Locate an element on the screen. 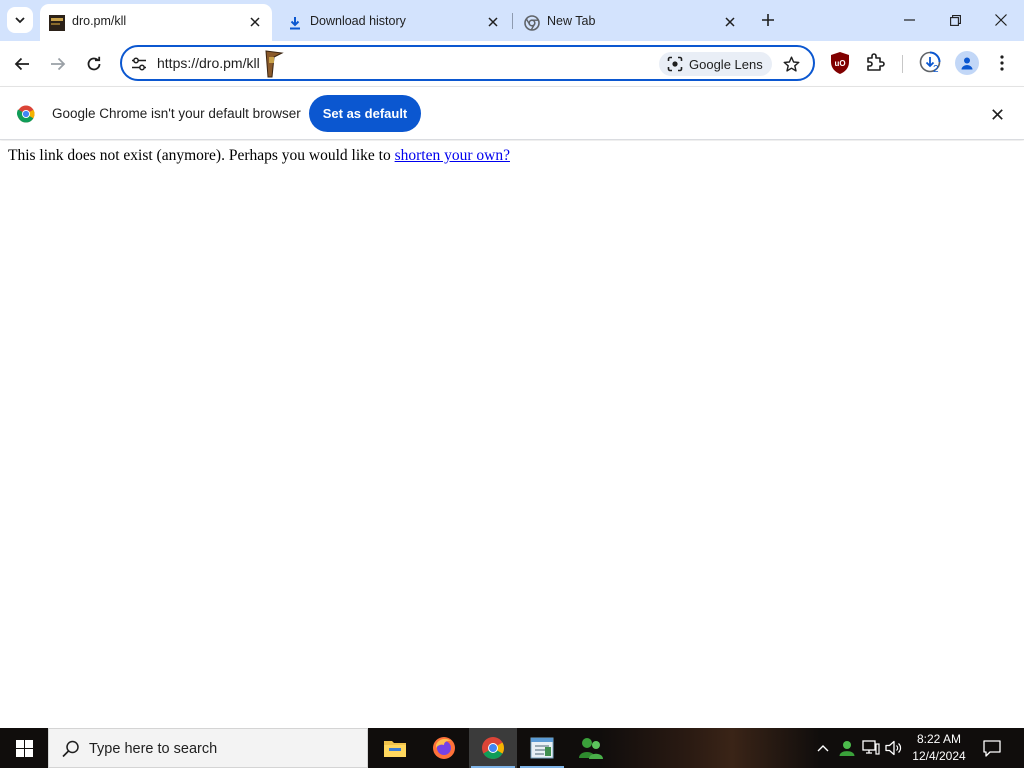 The height and width of the screenshot is (768, 1024). chevron-down-icon is located at coordinates (20, 20).